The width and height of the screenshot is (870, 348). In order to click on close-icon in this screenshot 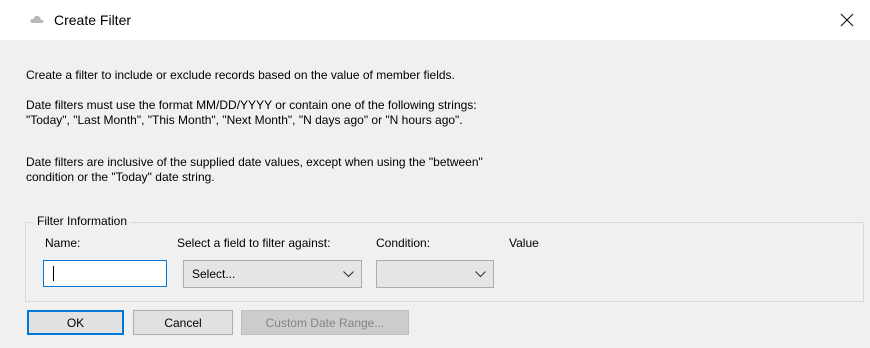, I will do `click(847, 20)`.